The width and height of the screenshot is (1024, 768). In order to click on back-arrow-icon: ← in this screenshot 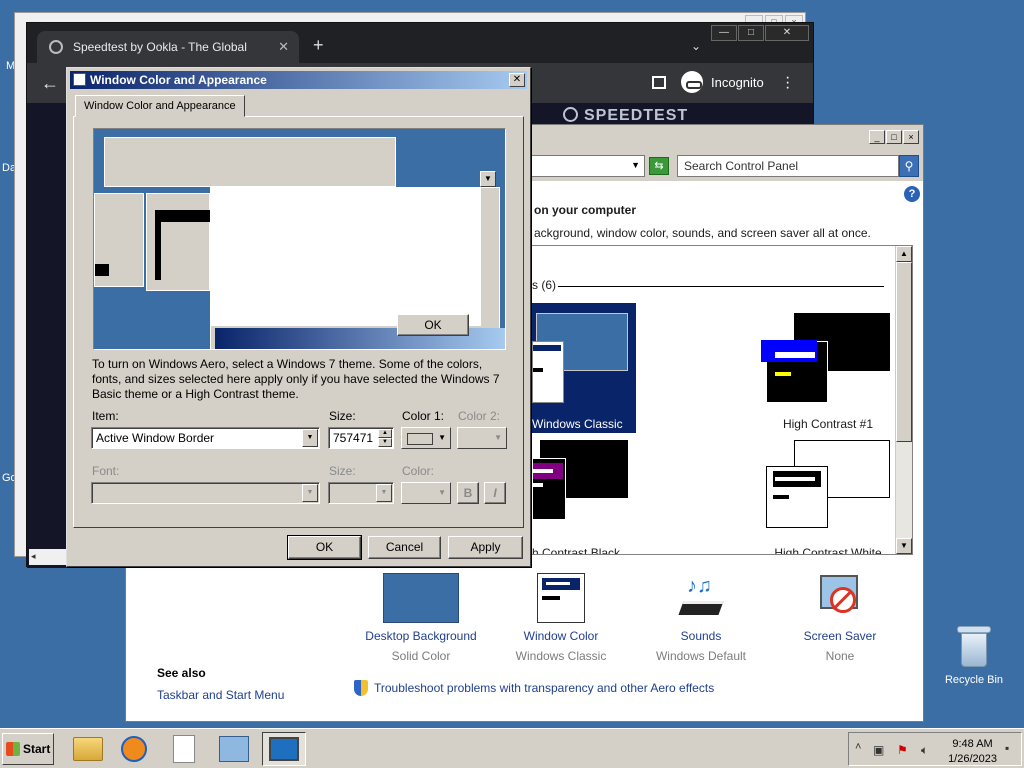, I will do `click(50, 83)`.